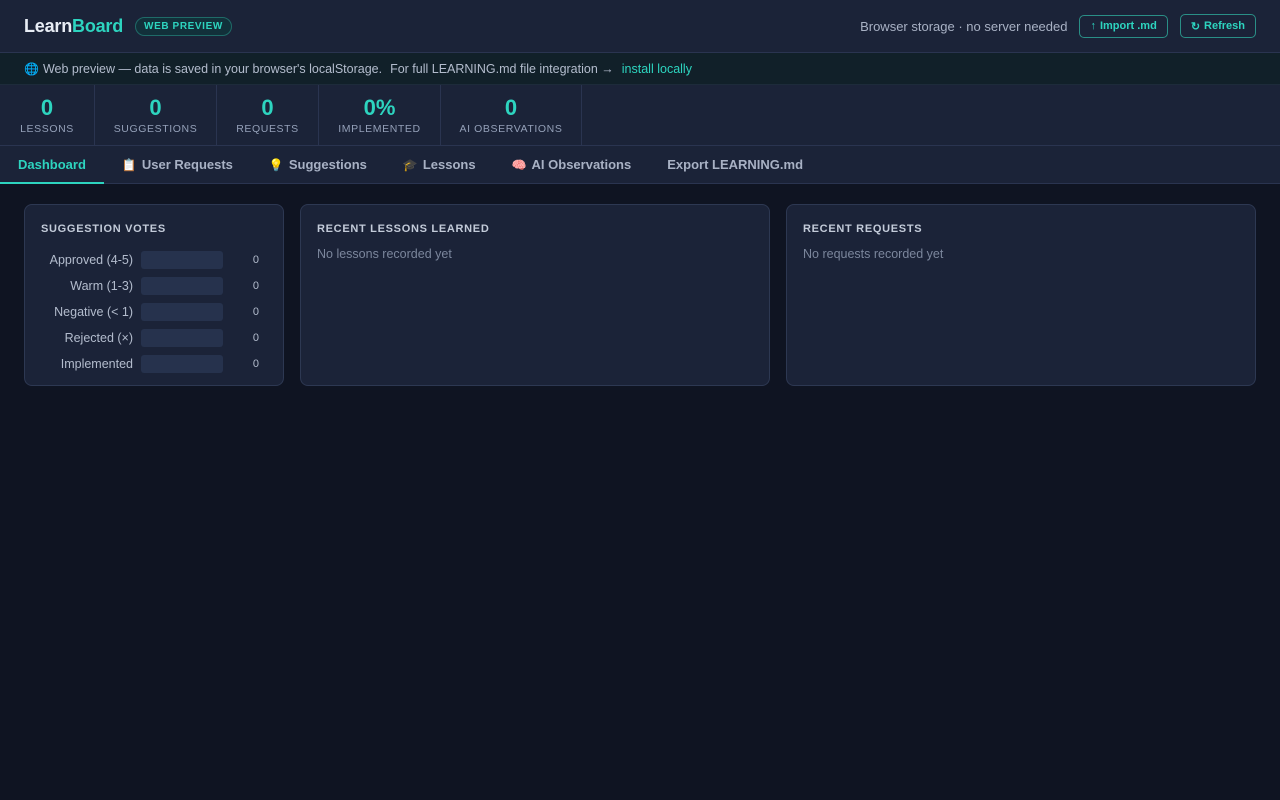 The width and height of the screenshot is (1280, 800). What do you see at coordinates (410, 164) in the screenshot?
I see `graduation-cap-icon: 🎓` at bounding box center [410, 164].